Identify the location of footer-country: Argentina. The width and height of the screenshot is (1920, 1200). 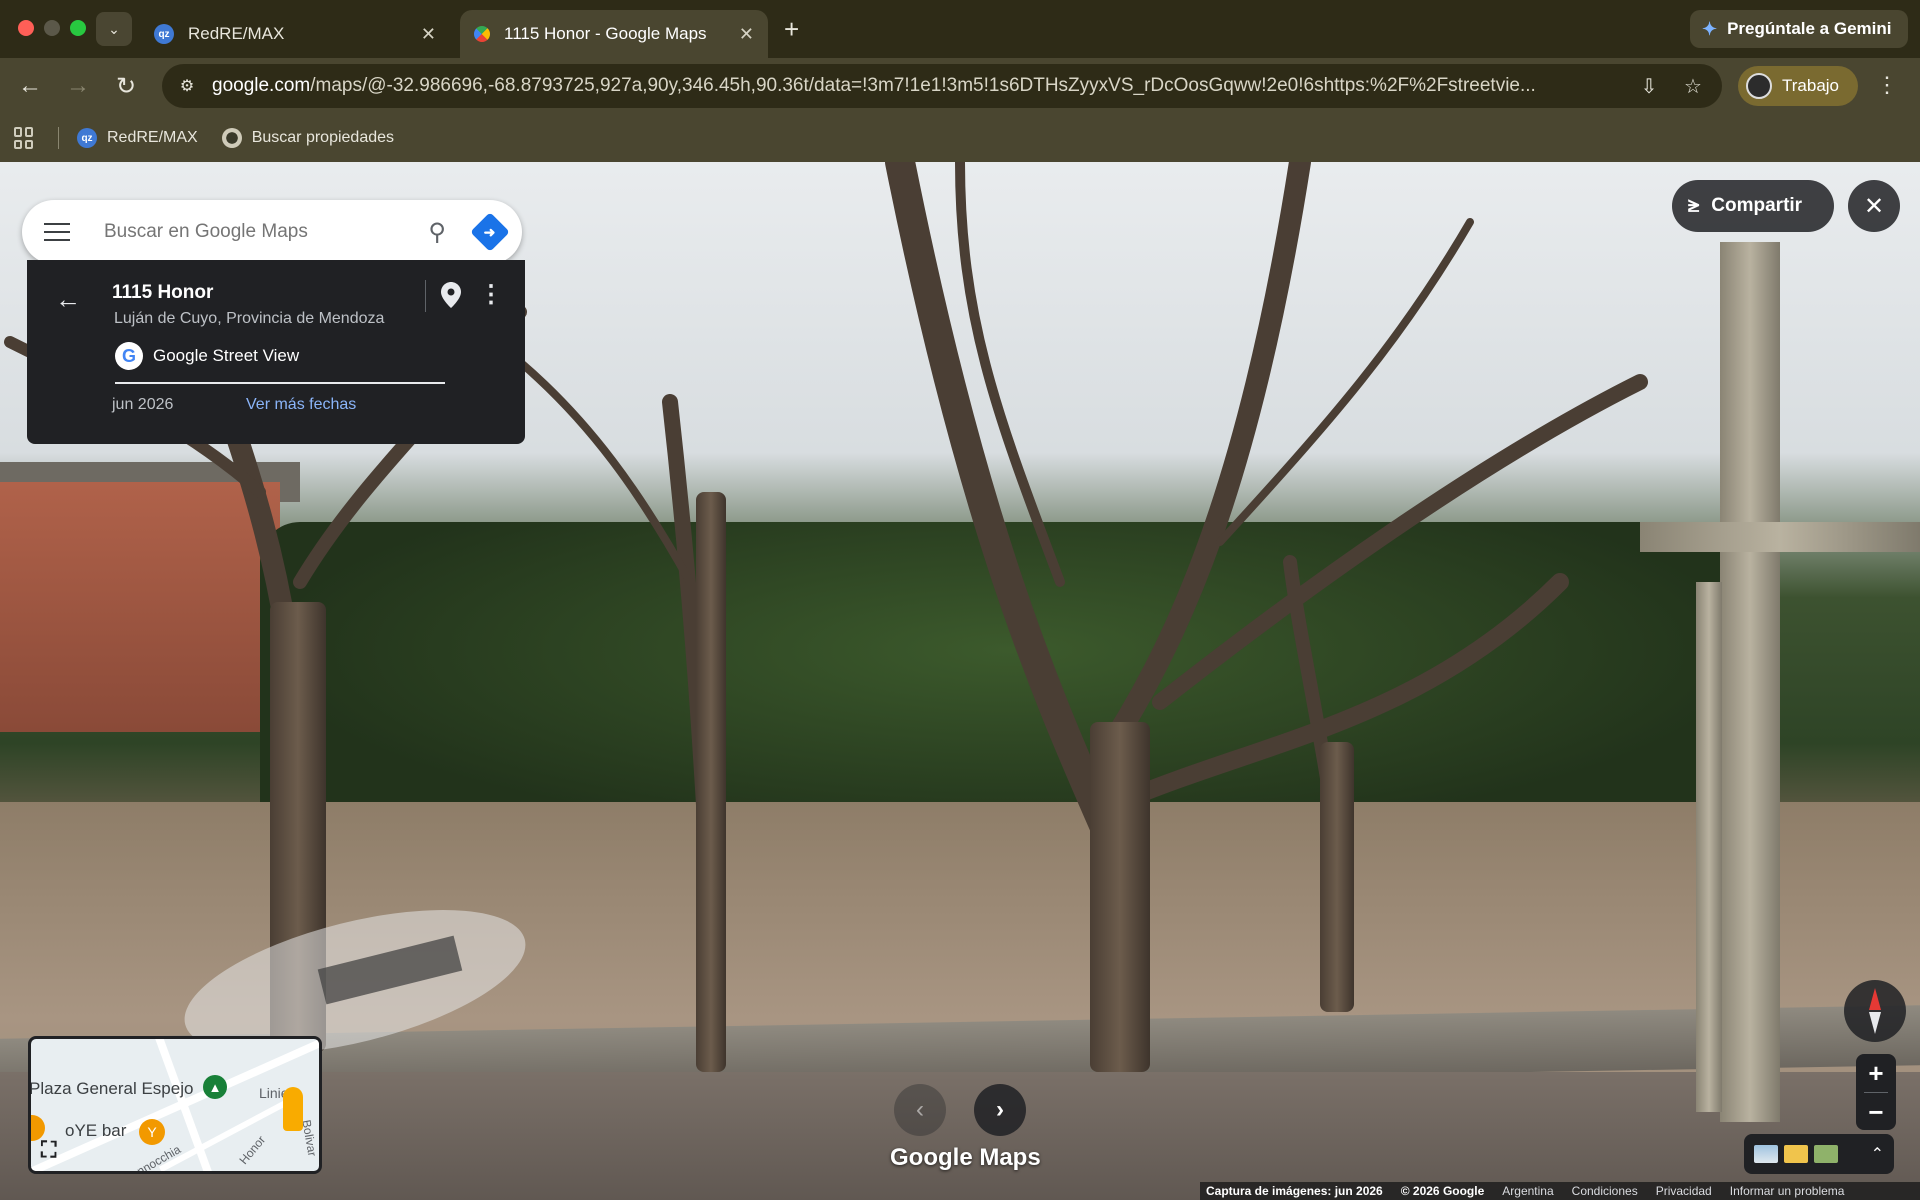
(1527, 1191).